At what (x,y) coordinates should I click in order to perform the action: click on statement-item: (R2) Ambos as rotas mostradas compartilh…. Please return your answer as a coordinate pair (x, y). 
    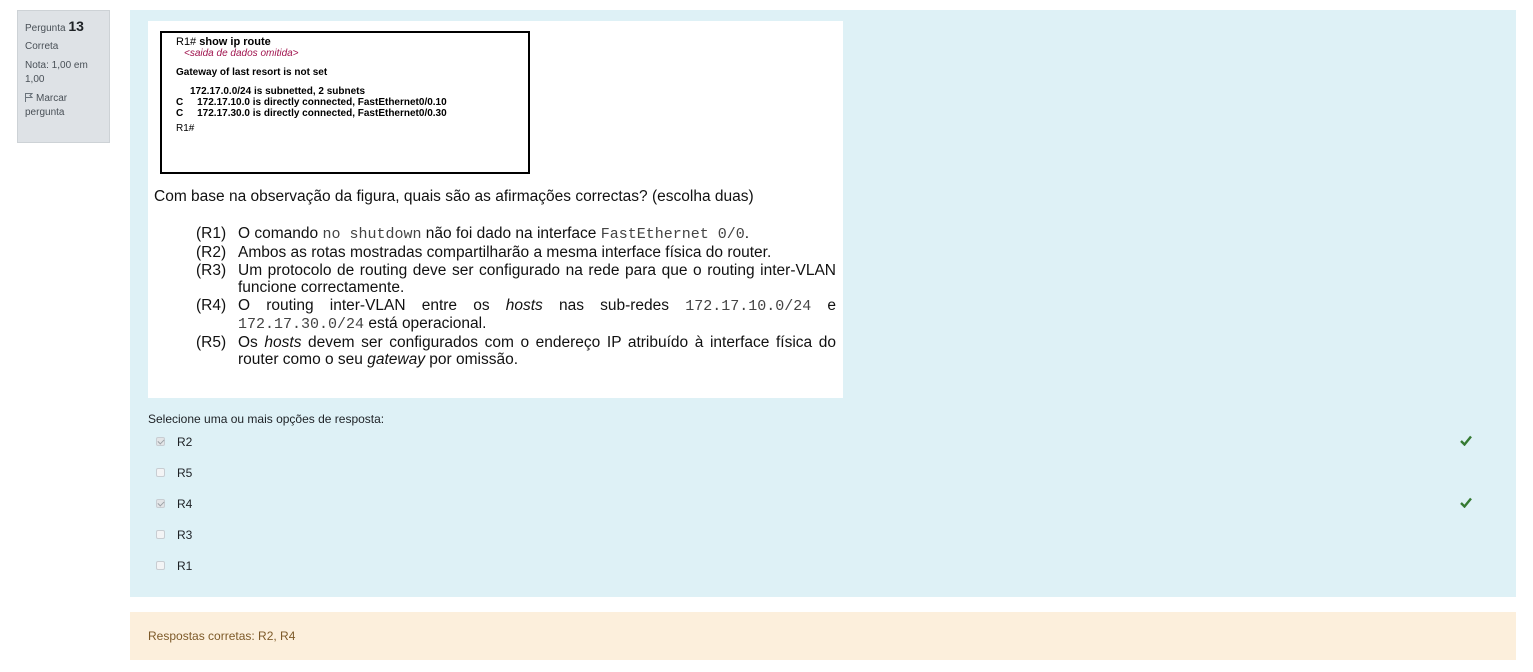
    Looking at the image, I should click on (516, 252).